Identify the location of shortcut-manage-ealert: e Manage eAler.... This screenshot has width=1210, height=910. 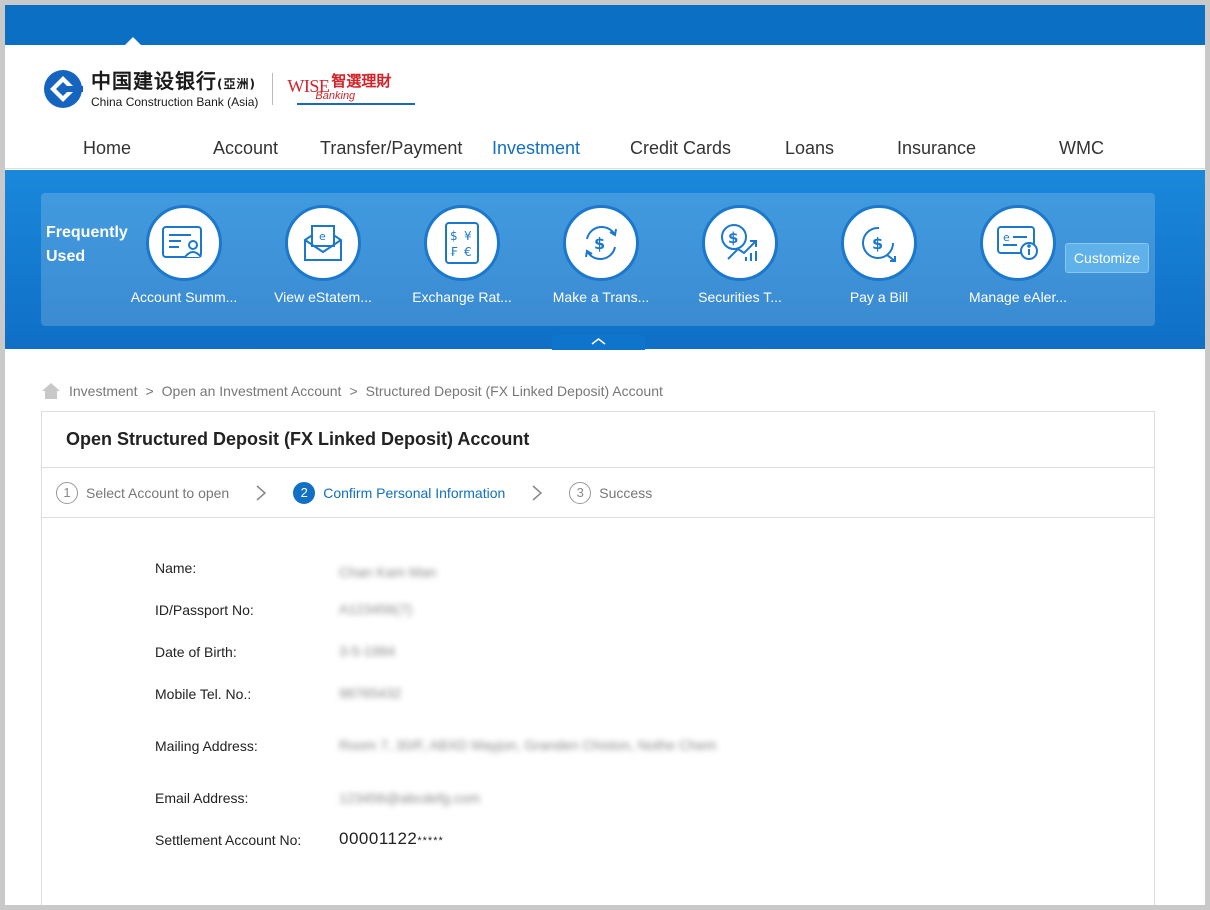
(1018, 255).